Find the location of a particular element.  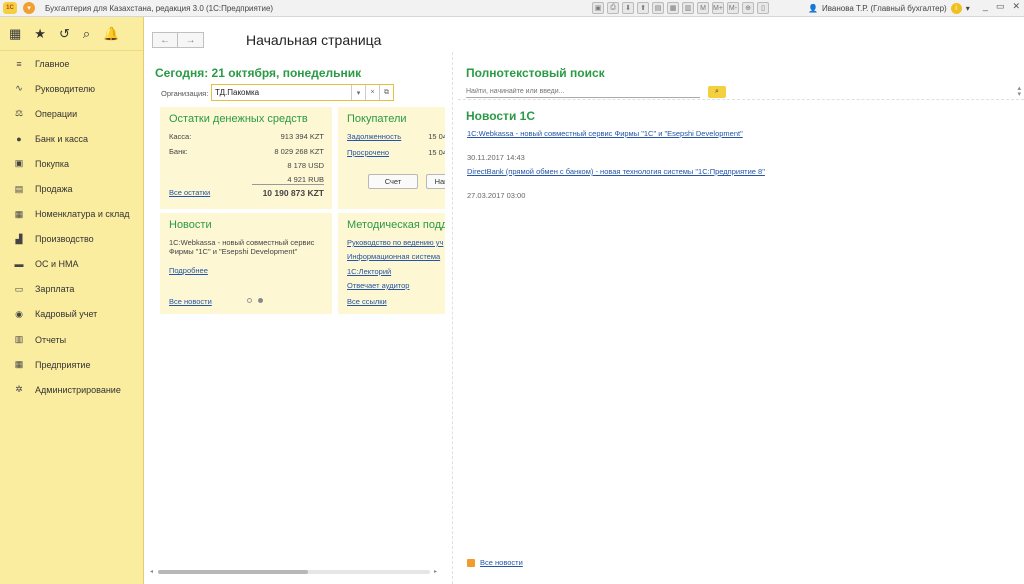

support-link: 1С:Лекторий is located at coordinates (369, 271).